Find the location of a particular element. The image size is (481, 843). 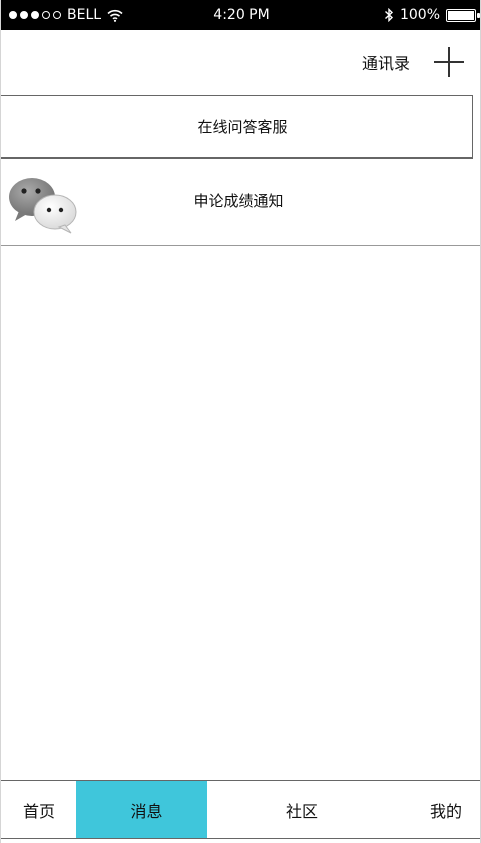

tab-community: 社区 is located at coordinates (302, 809).